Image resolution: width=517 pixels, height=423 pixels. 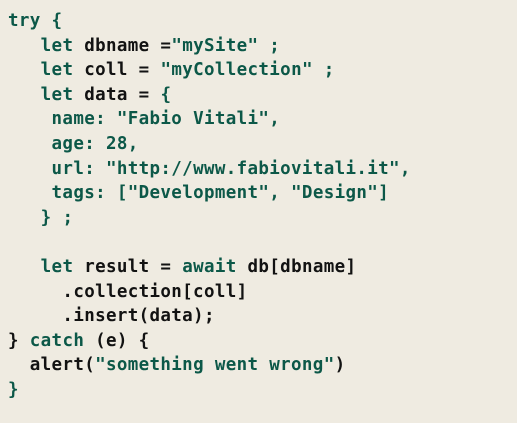 What do you see at coordinates (78, 193) in the screenshot?
I see `code-token: tags:` at bounding box center [78, 193].